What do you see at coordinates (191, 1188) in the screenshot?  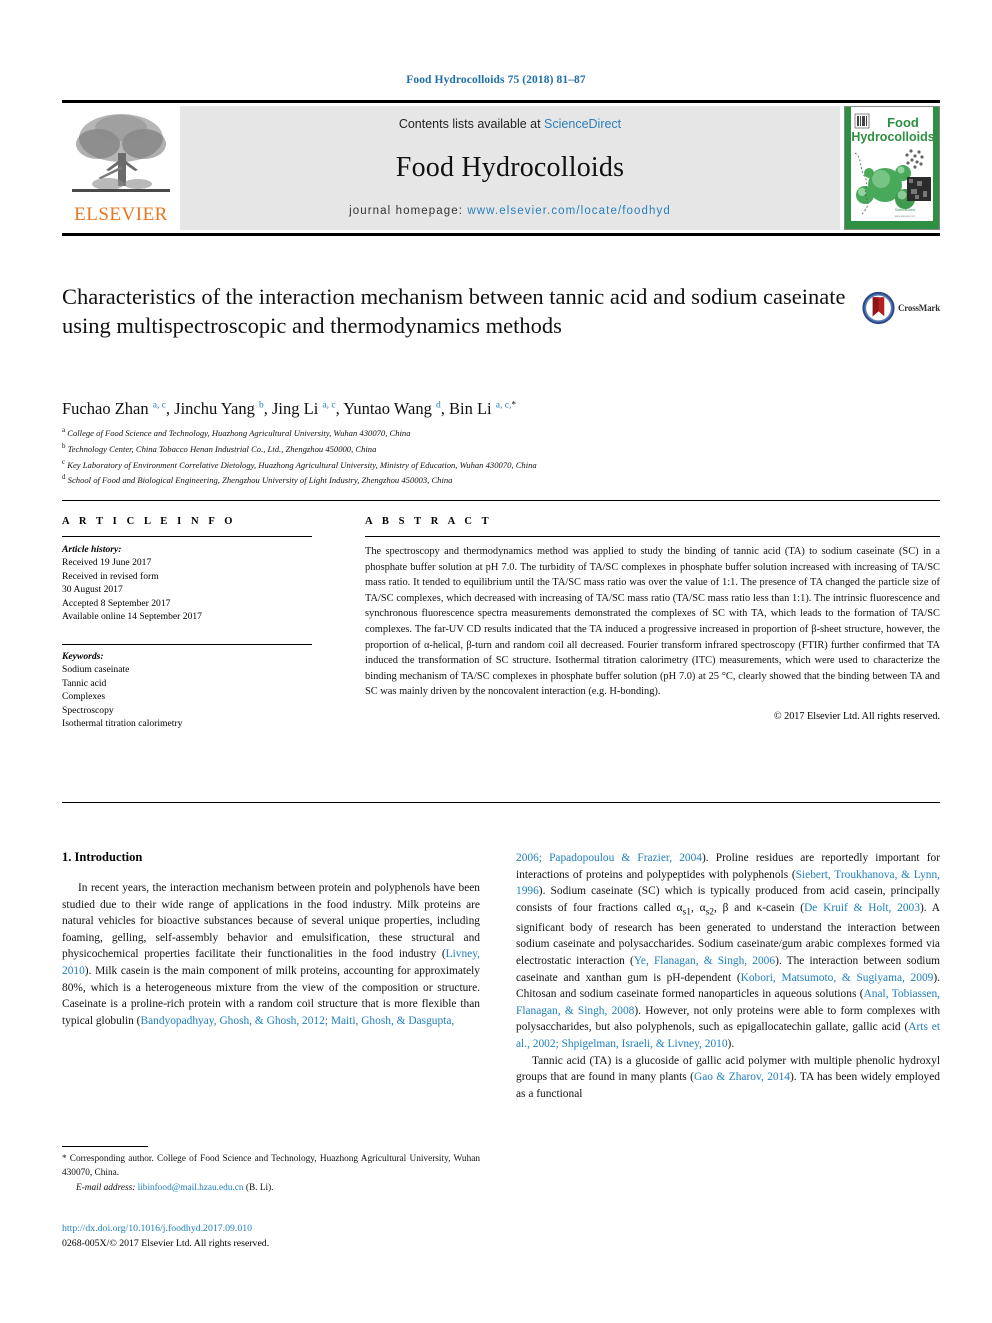 I see `email-link: libinfood@mail.hzau.edu.cn` at bounding box center [191, 1188].